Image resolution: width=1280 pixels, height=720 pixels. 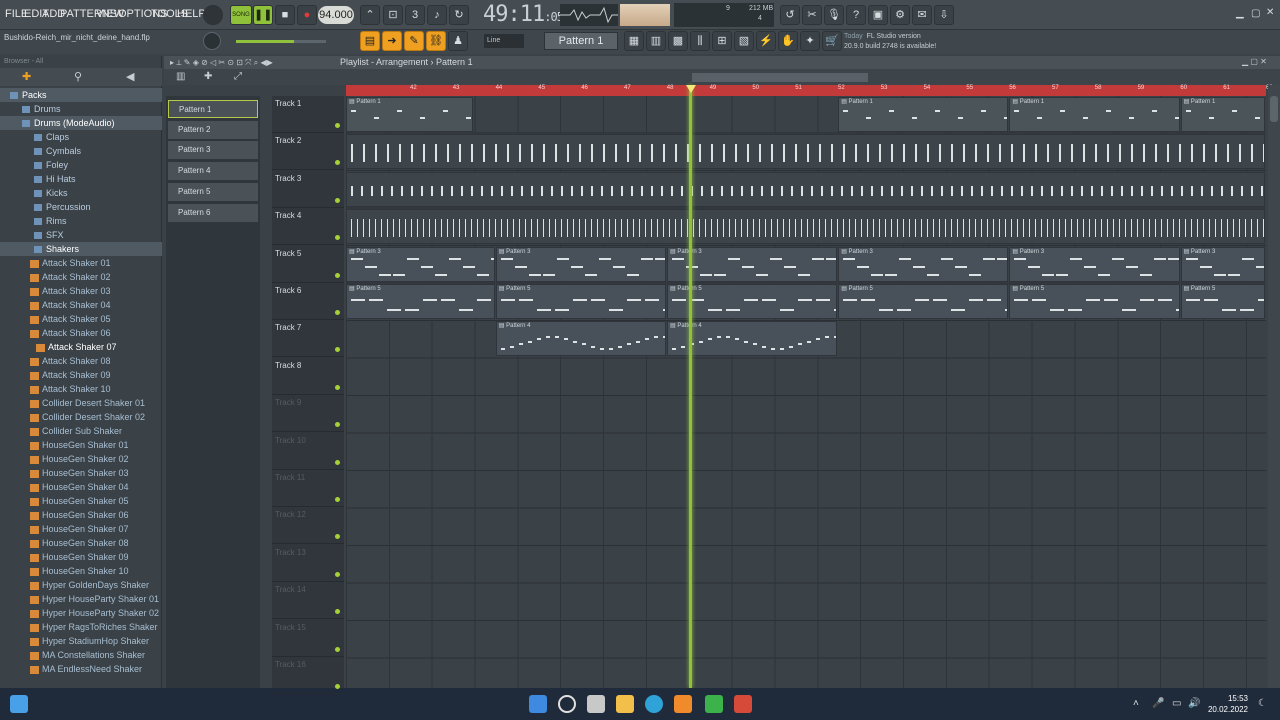 What do you see at coordinates (393, 15) in the screenshot?
I see `wait-input-icon: ⊡` at bounding box center [393, 15].